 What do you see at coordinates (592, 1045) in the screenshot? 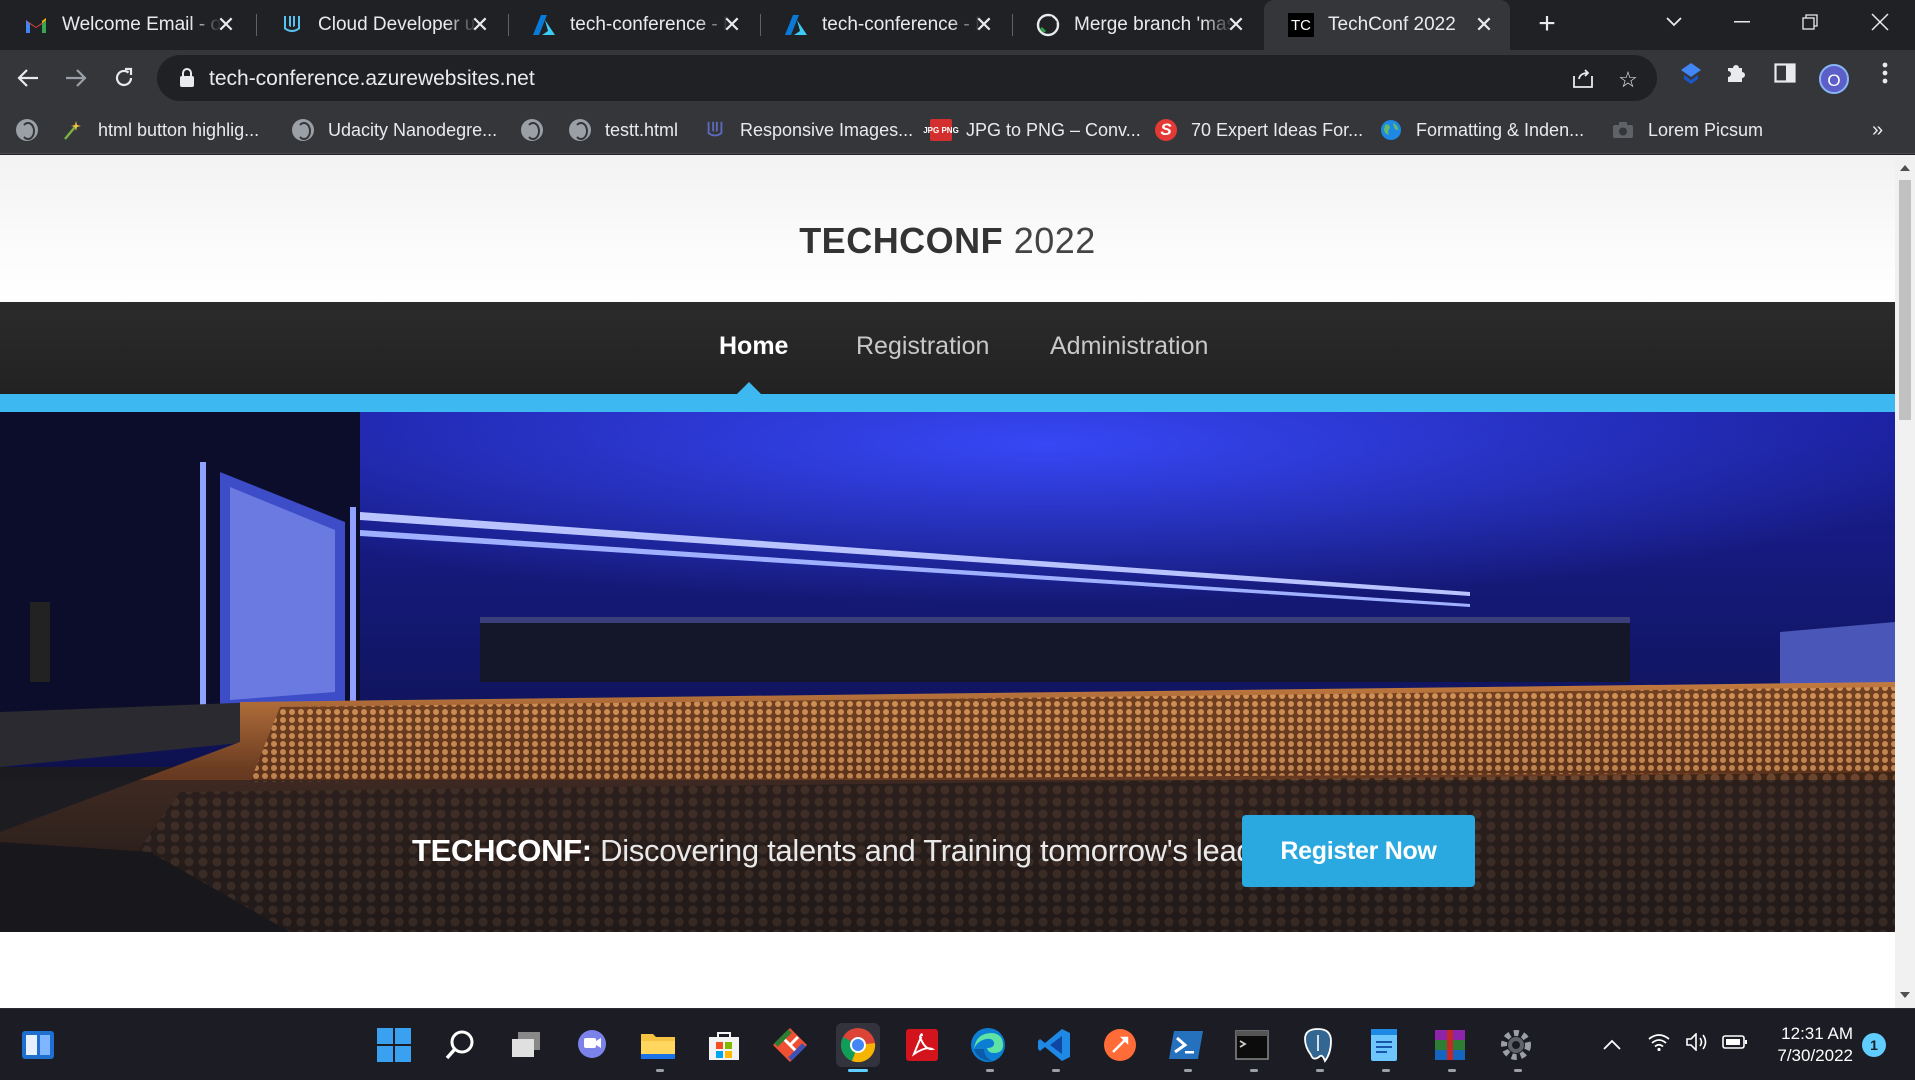
I see `teams-chat-icon` at bounding box center [592, 1045].